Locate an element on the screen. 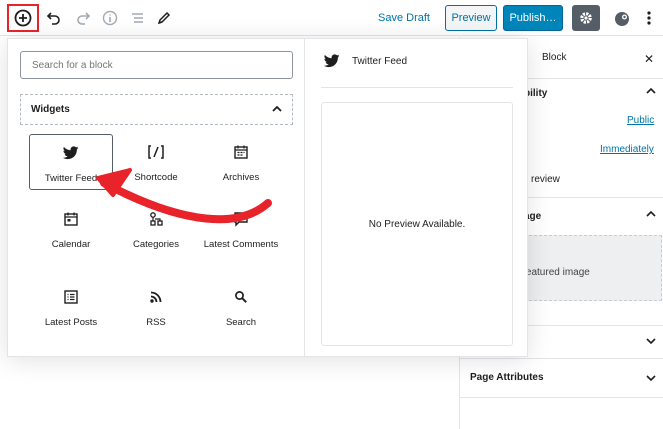  undo-icon is located at coordinates (54, 18).